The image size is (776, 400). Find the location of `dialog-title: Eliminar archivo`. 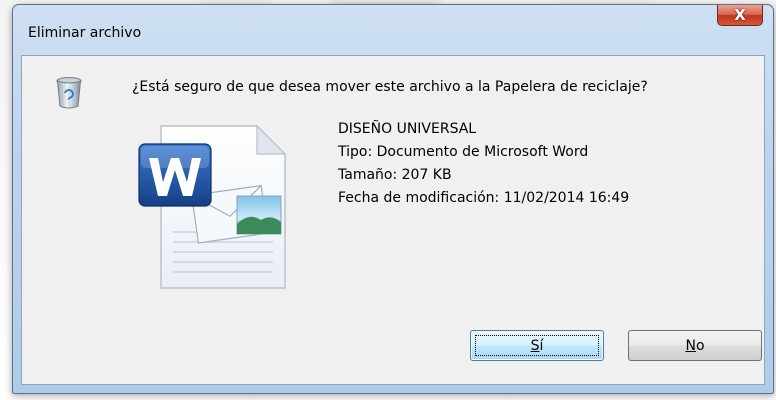

dialog-title: Eliminar archivo is located at coordinates (85, 33).